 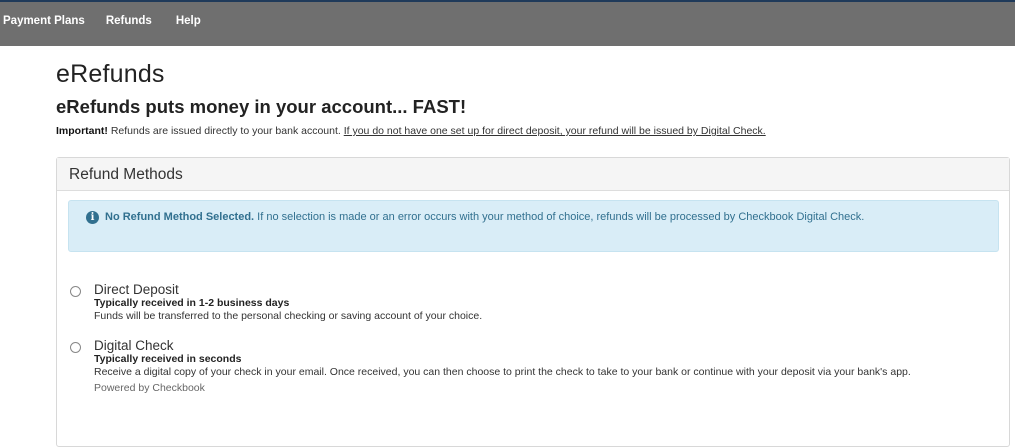 What do you see at coordinates (188, 21) in the screenshot?
I see `nav-item-help: Help` at bounding box center [188, 21].